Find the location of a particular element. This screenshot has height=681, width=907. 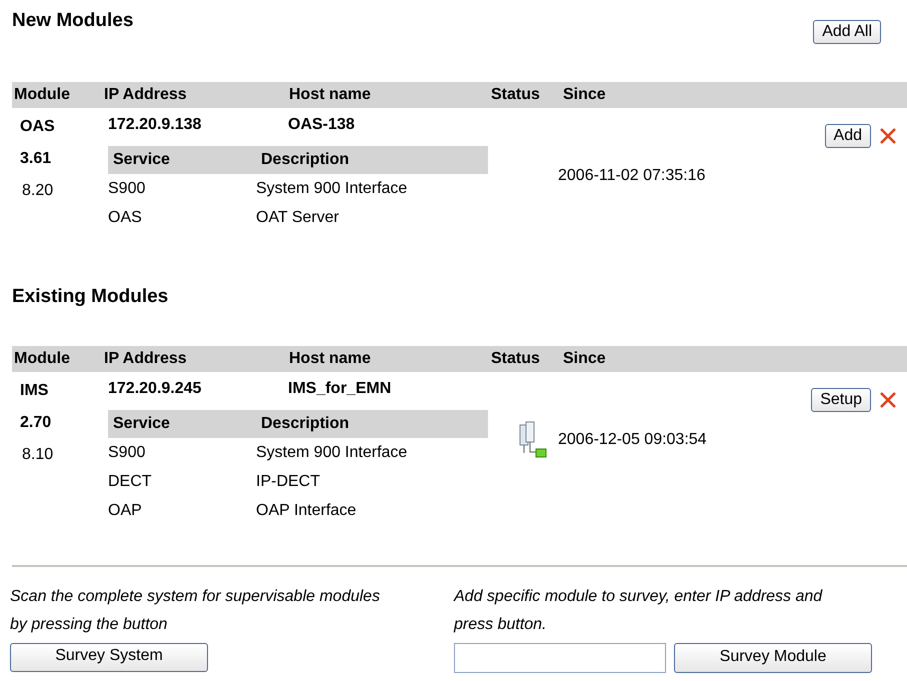

ip-address: 172.20.9.138 is located at coordinates (155, 125).